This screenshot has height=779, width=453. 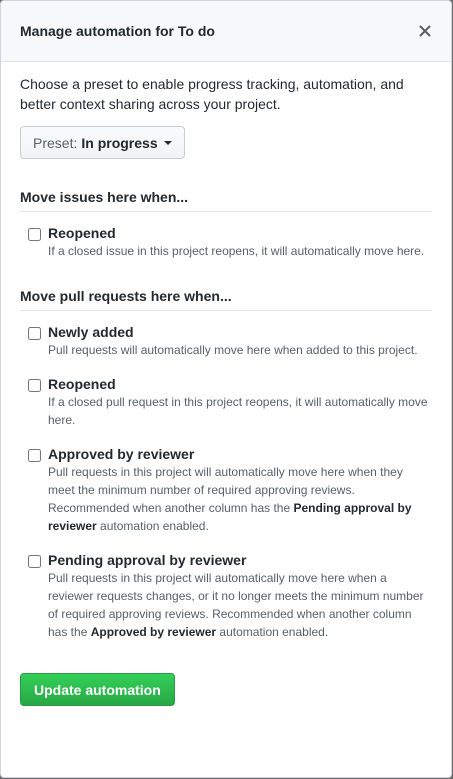 What do you see at coordinates (153, 632) in the screenshot?
I see `description-bold: Approved by reviewer` at bounding box center [153, 632].